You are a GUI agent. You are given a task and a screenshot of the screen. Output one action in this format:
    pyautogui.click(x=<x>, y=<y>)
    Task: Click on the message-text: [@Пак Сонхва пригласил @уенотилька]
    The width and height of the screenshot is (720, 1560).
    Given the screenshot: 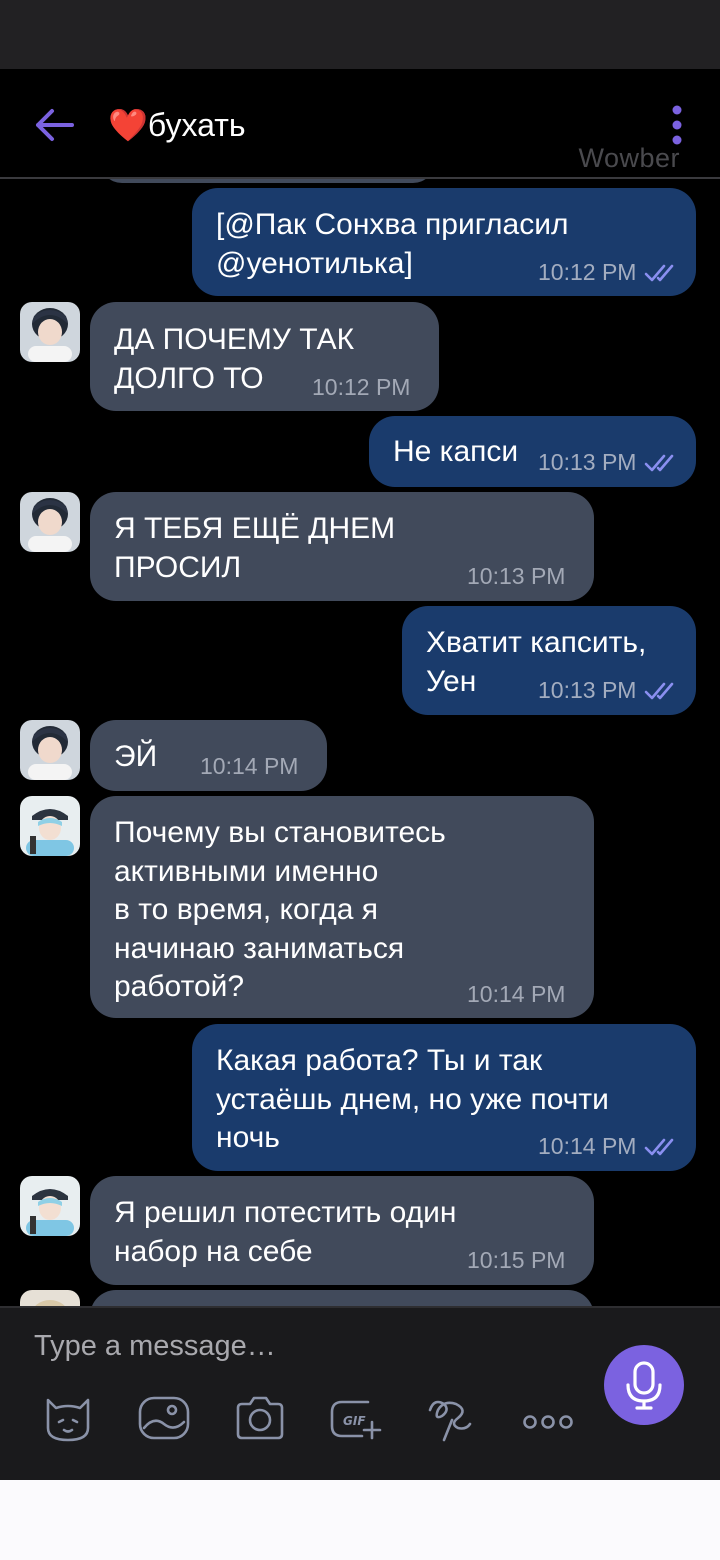 What is the action you would take?
    pyautogui.click(x=392, y=244)
    